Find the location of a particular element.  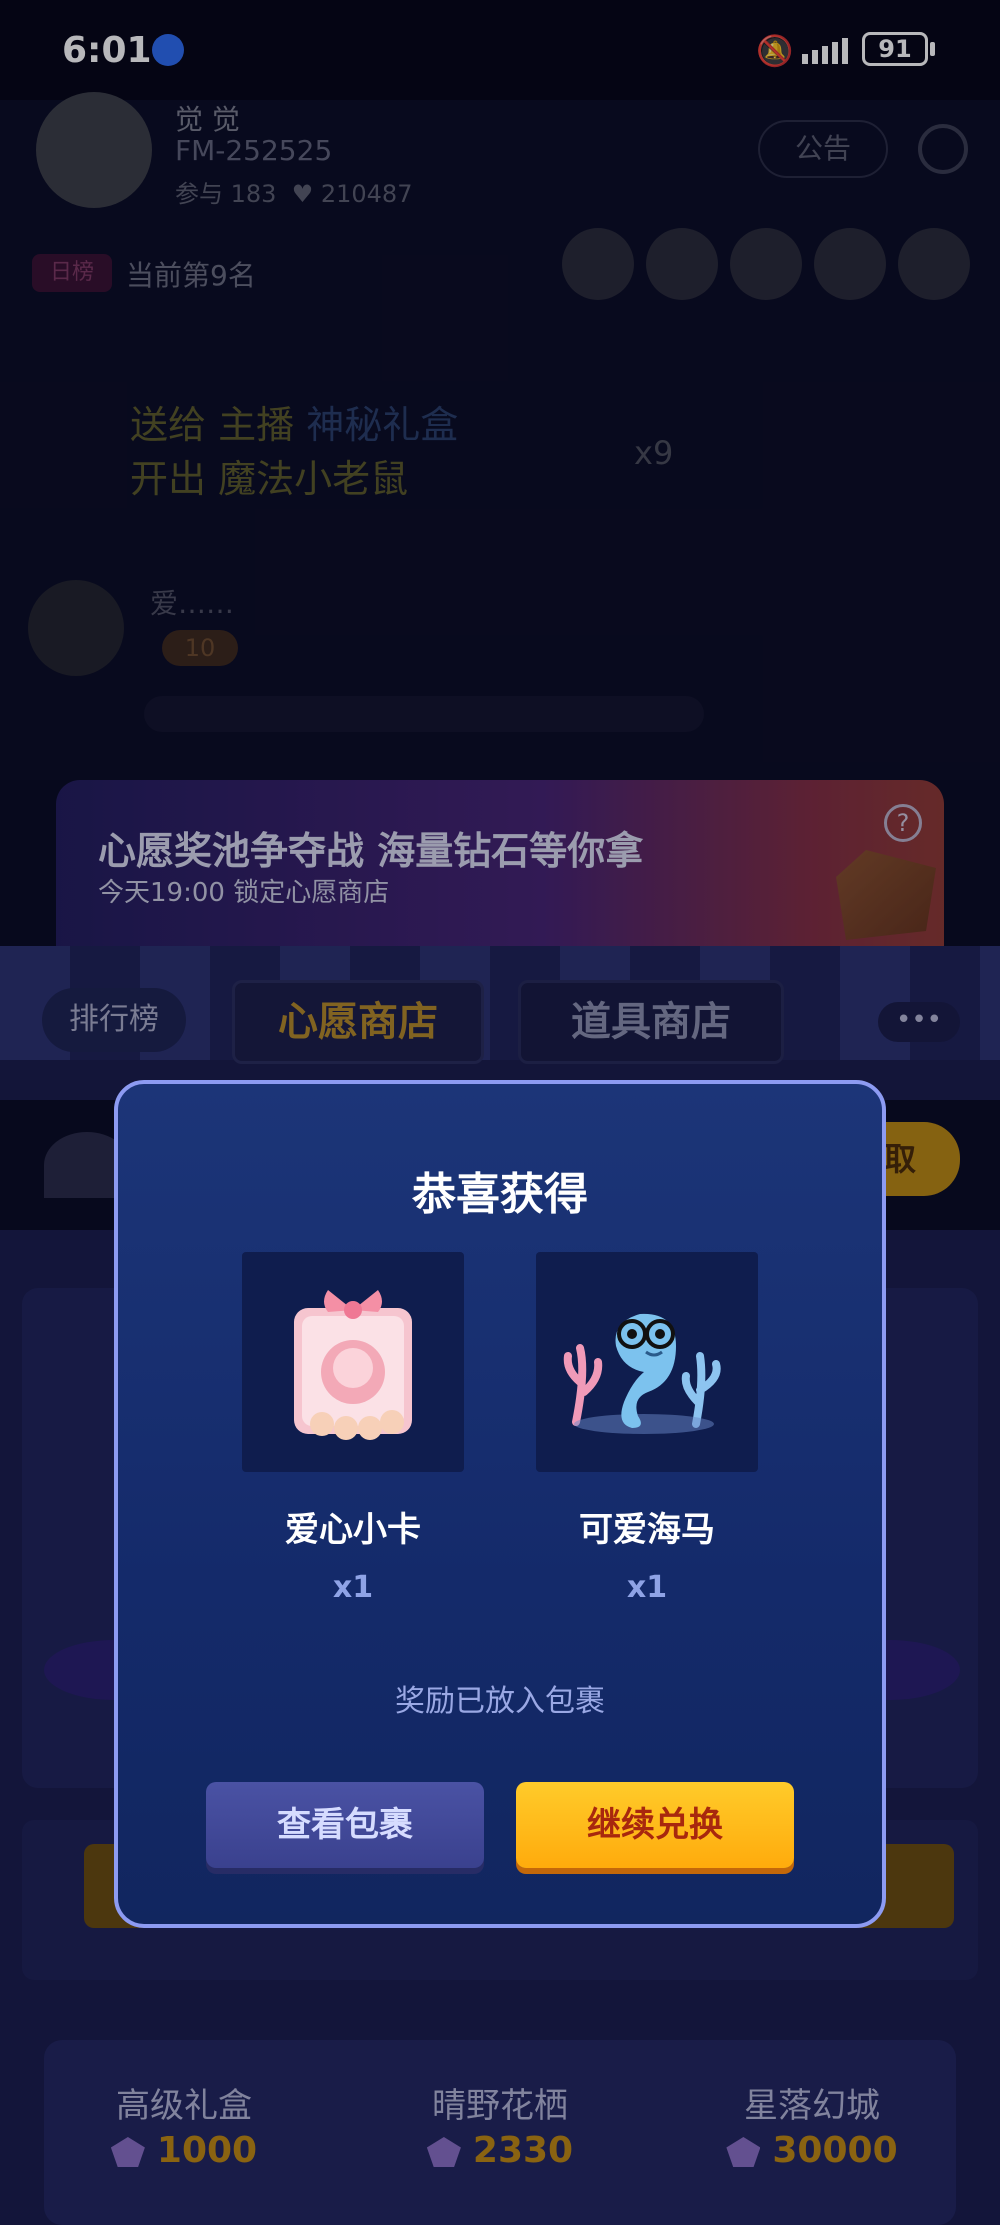

prize-name: 爱心小卡 is located at coordinates (353, 1530).